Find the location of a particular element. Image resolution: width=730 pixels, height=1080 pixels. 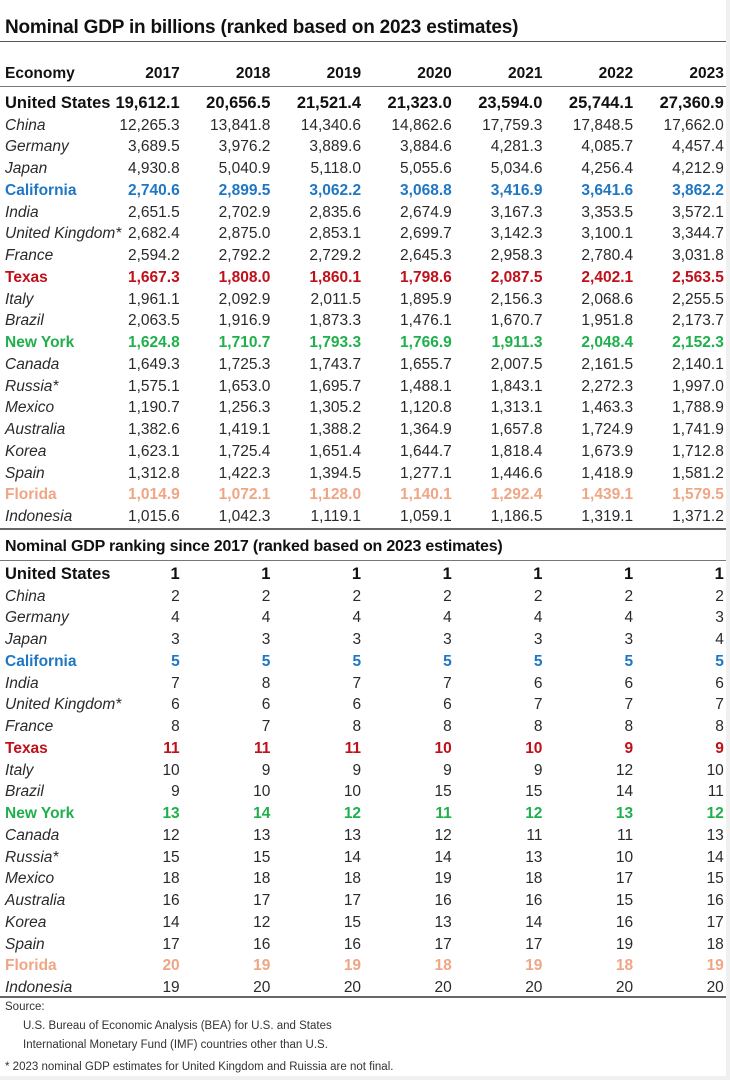

value-cell: 1,014.9 is located at coordinates (153, 495).